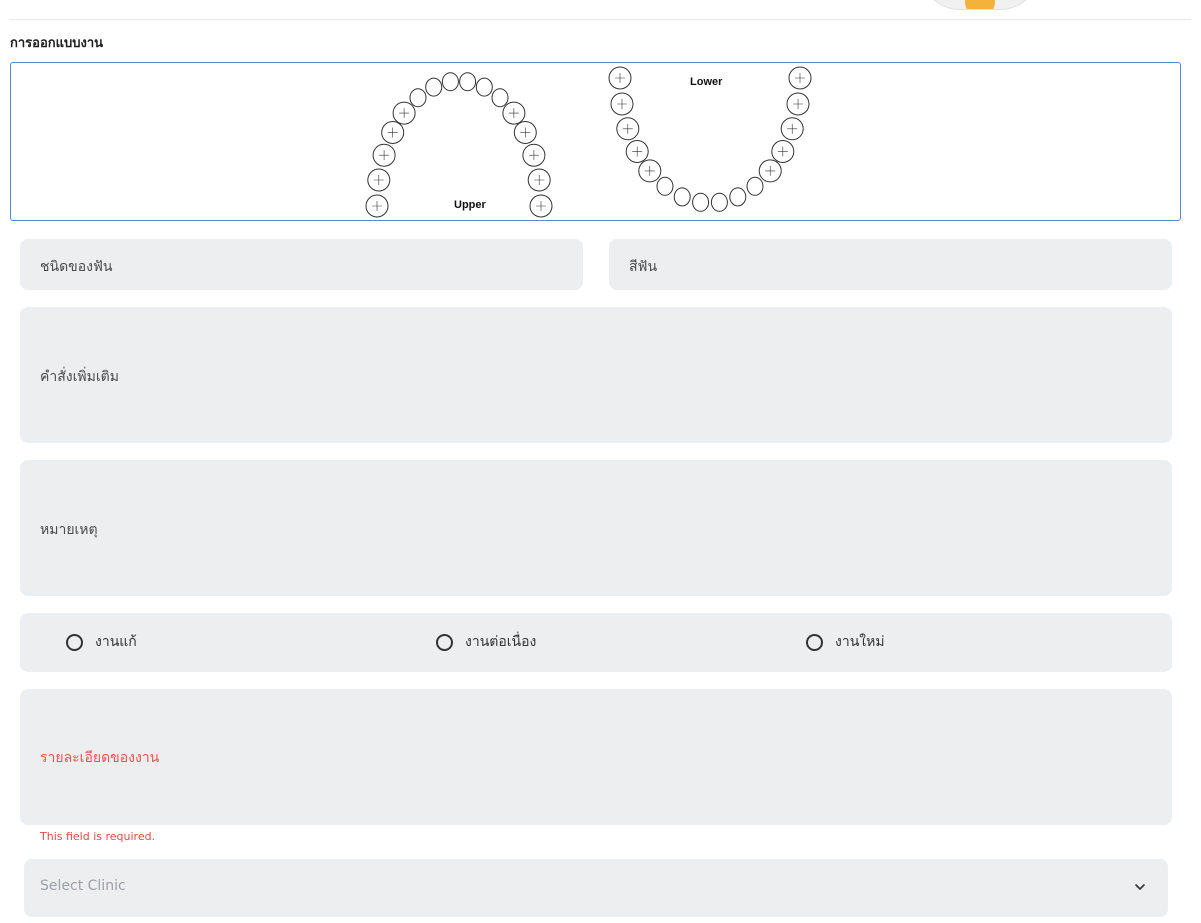 The width and height of the screenshot is (1201, 923). What do you see at coordinates (76, 267) in the screenshot?
I see `tooth-type-placeholder: ชนิดของฟัน` at bounding box center [76, 267].